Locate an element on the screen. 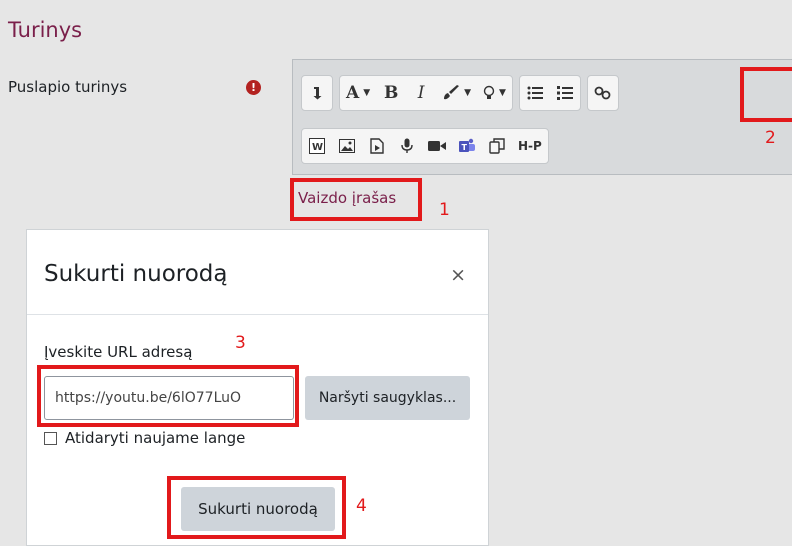 The width and height of the screenshot is (792, 546). teams-icon: T is located at coordinates (467, 146).